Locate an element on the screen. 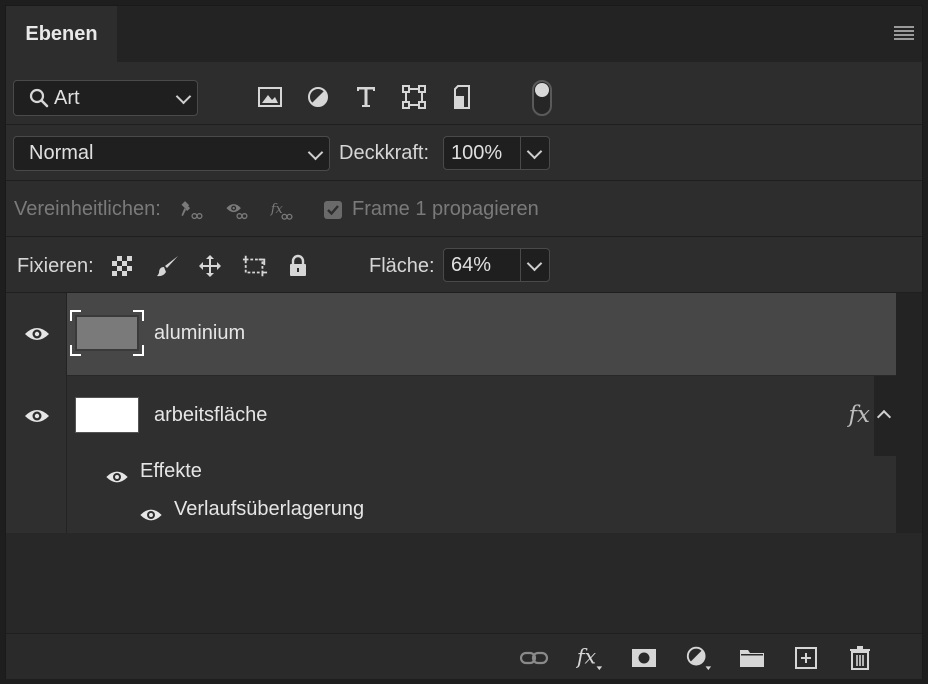 The height and width of the screenshot is (684, 928). add-mask-icon is located at coordinates (644, 658).